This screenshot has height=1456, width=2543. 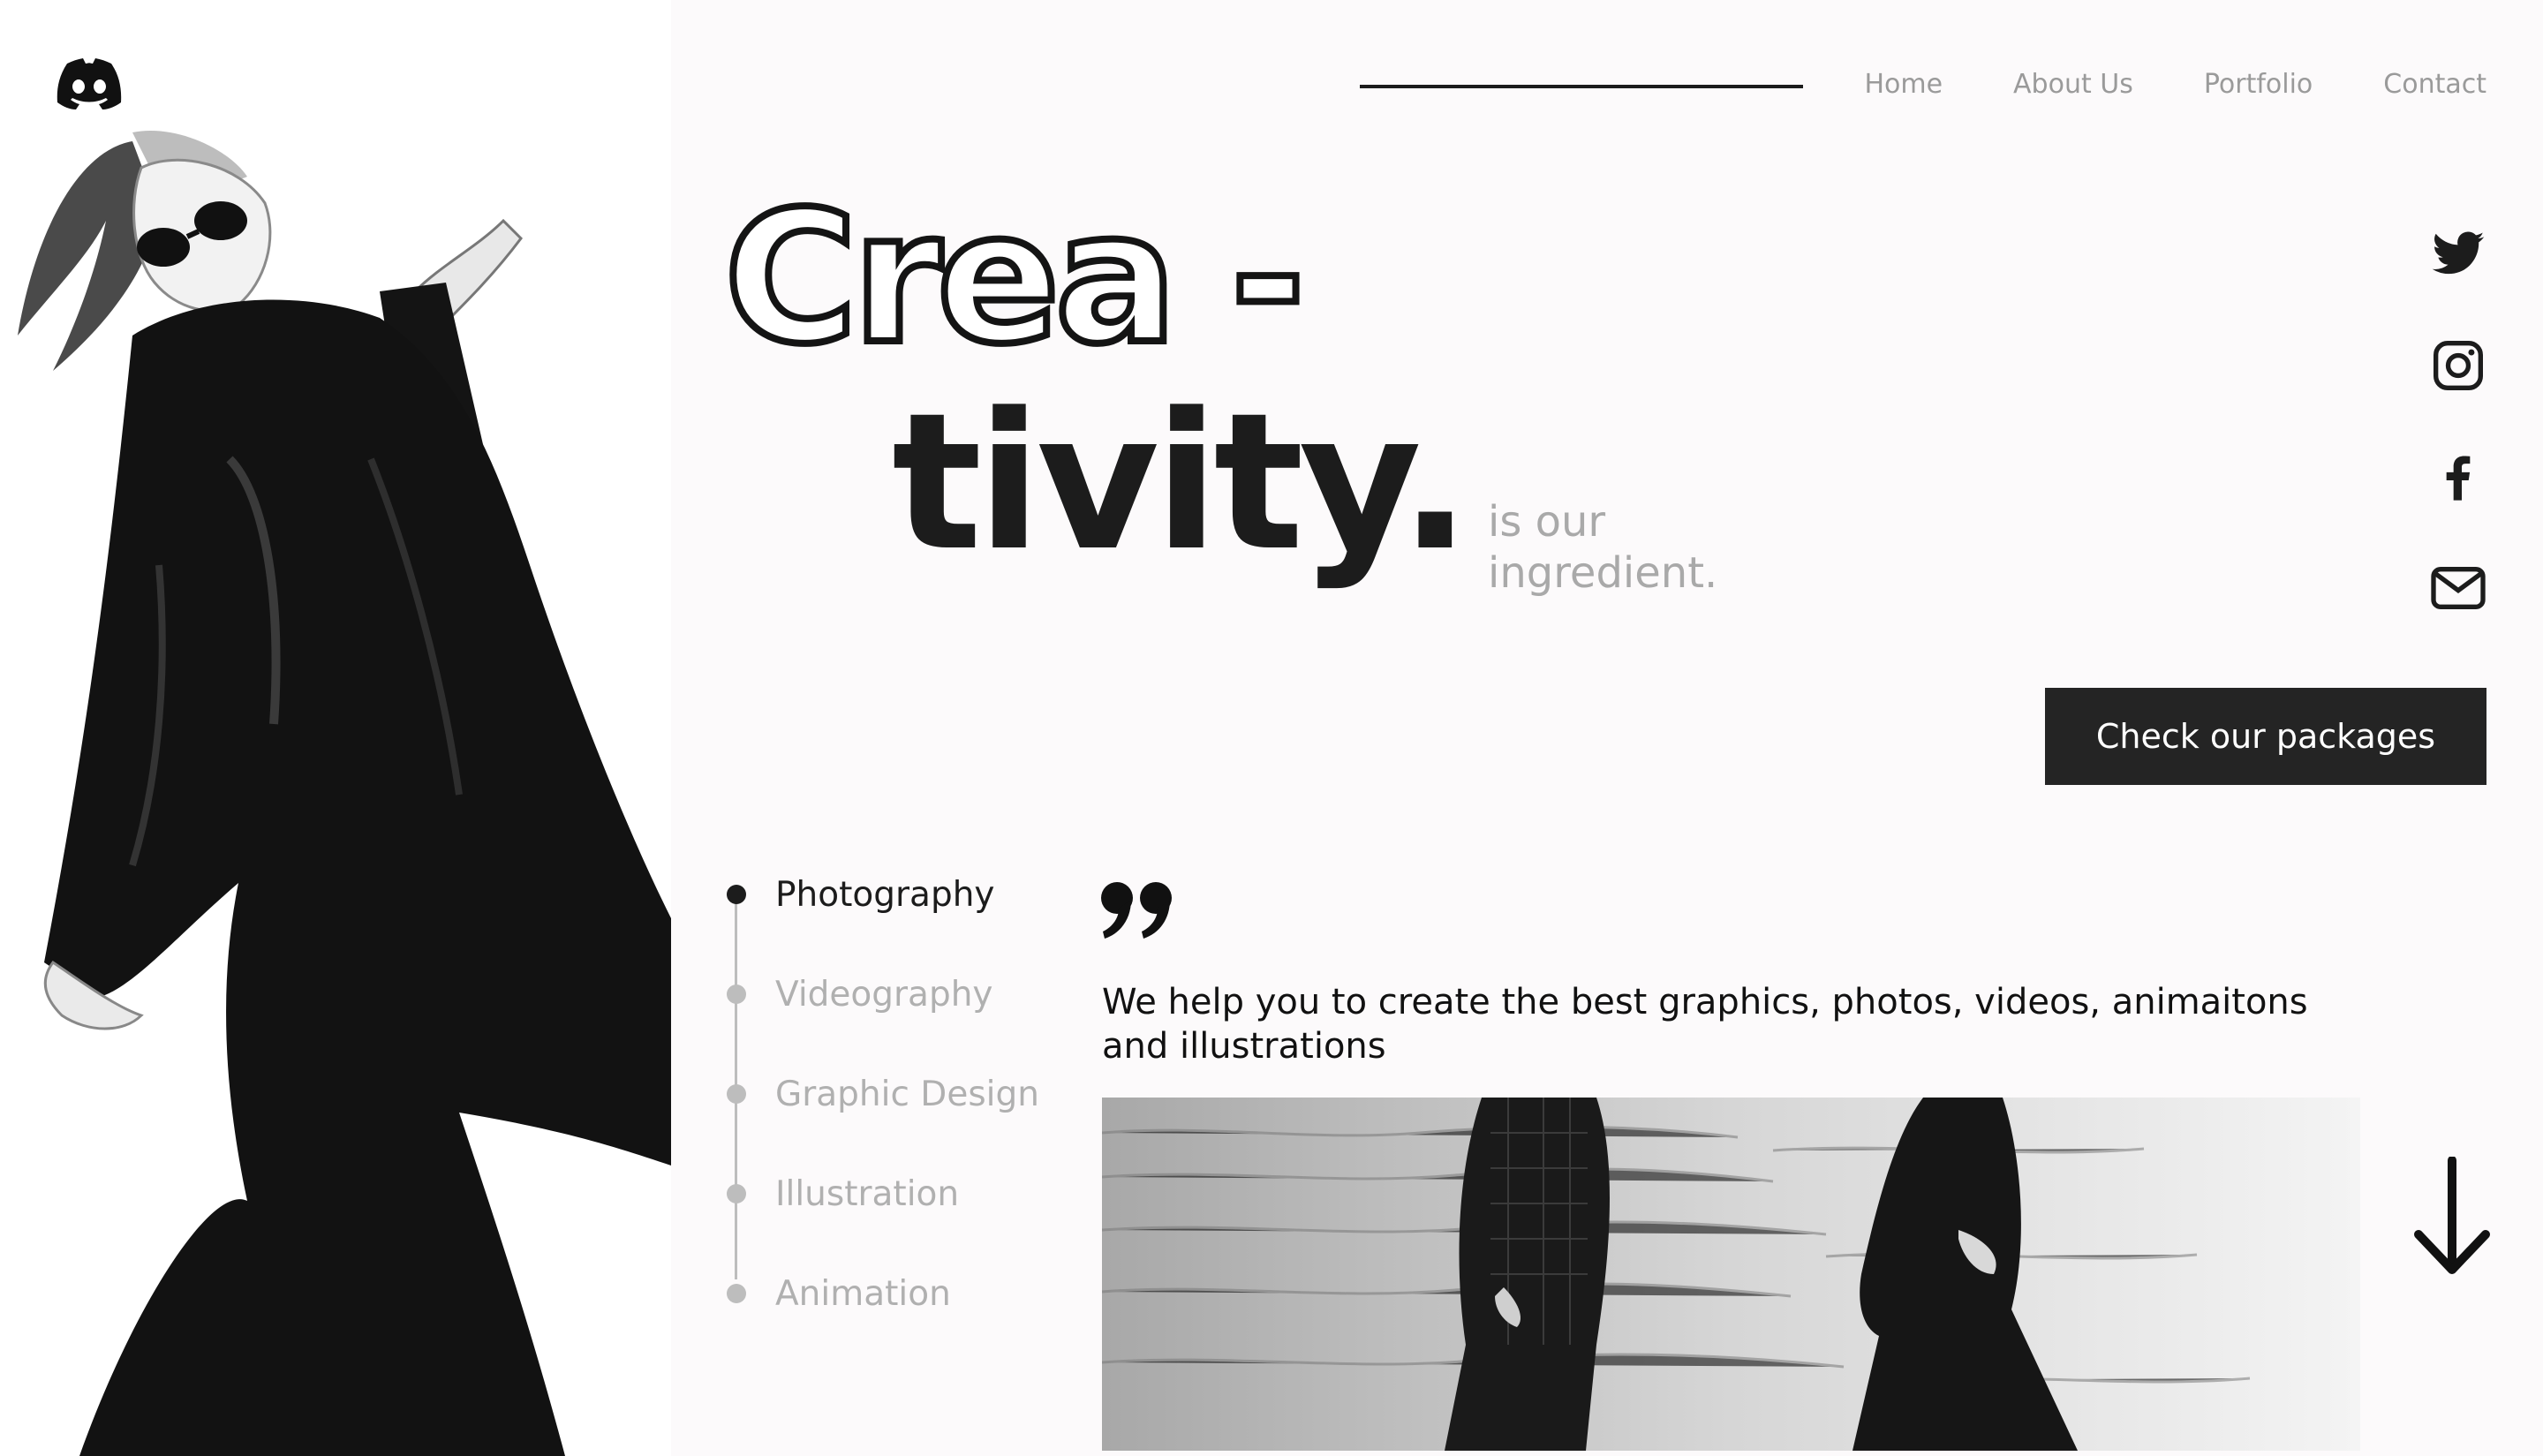 What do you see at coordinates (1181, 482) in the screenshot?
I see `hero-title-line2: tivity.` at bounding box center [1181, 482].